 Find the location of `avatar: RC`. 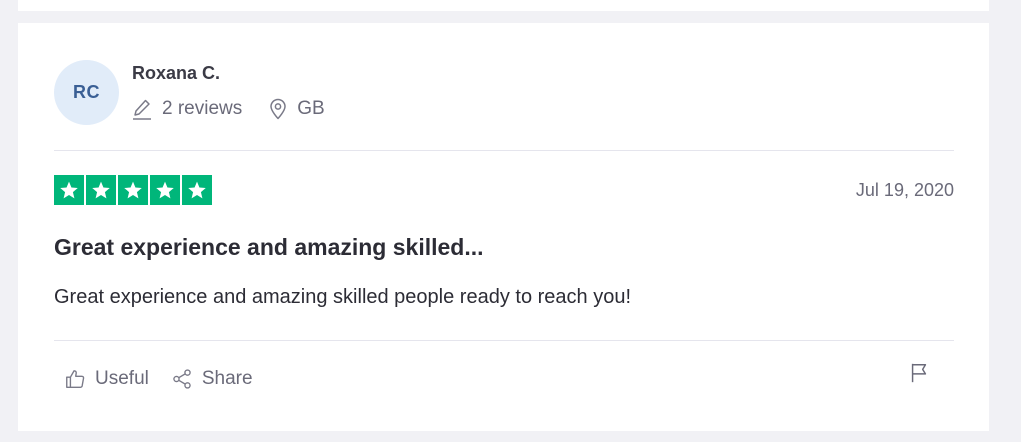

avatar: RC is located at coordinates (86, 92).